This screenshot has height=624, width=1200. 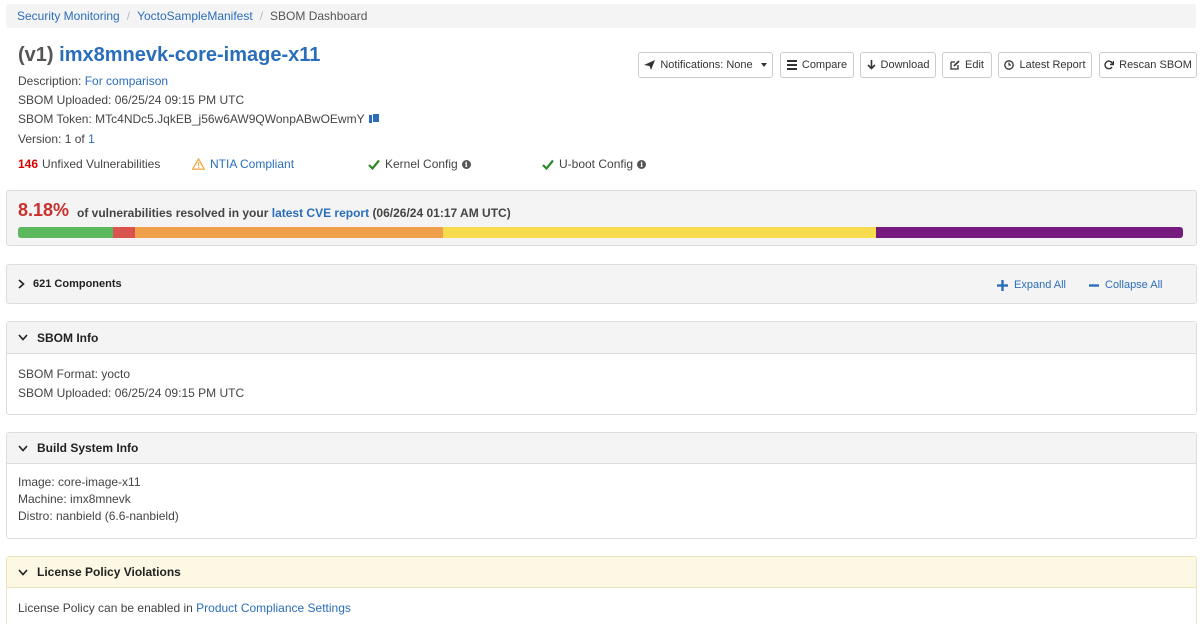 I want to click on kernel-config-status: Kernel Config i, so click(x=419, y=164).